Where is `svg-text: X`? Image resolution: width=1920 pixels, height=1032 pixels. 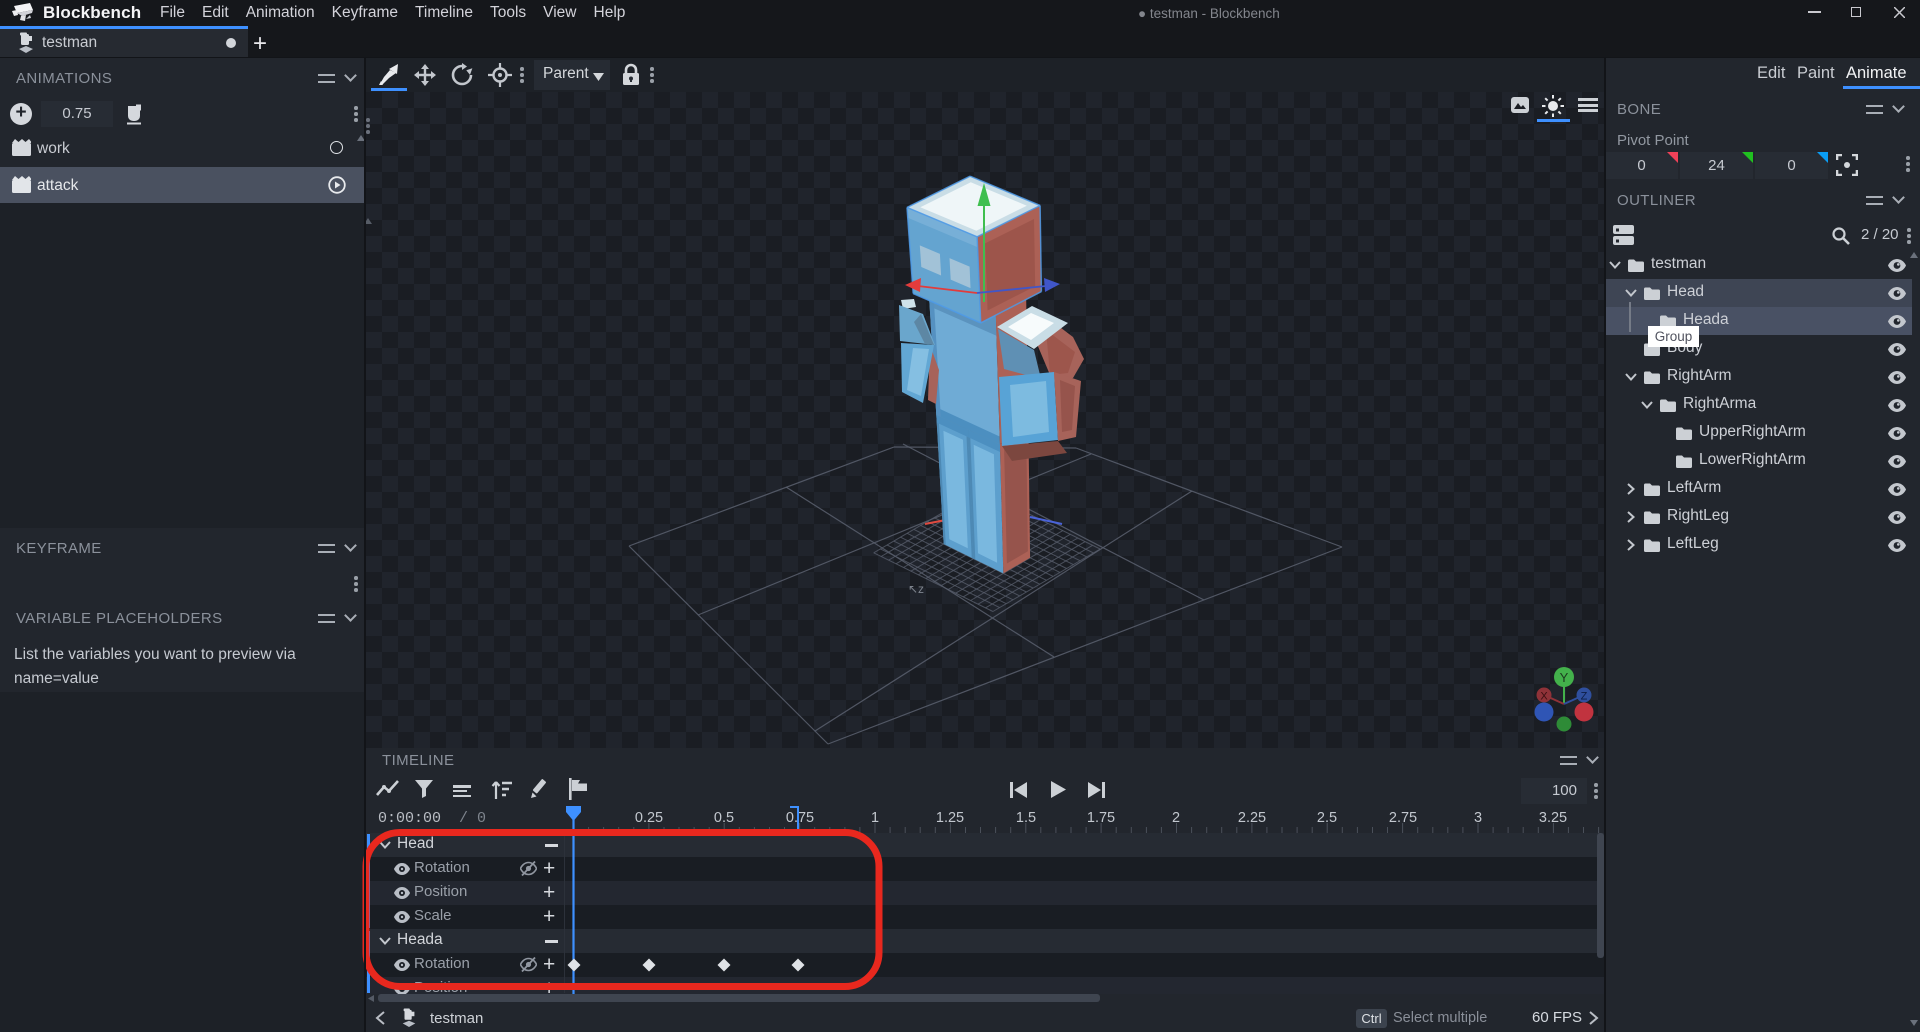
svg-text: X is located at coordinates (1544, 697).